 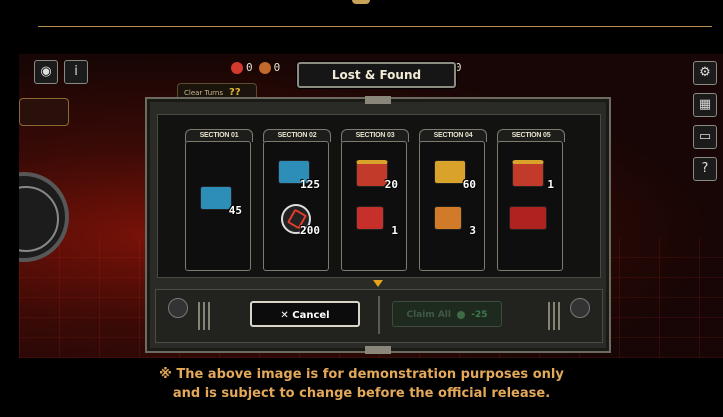 I want to click on gear-icon: ⚙, so click(x=705, y=72).